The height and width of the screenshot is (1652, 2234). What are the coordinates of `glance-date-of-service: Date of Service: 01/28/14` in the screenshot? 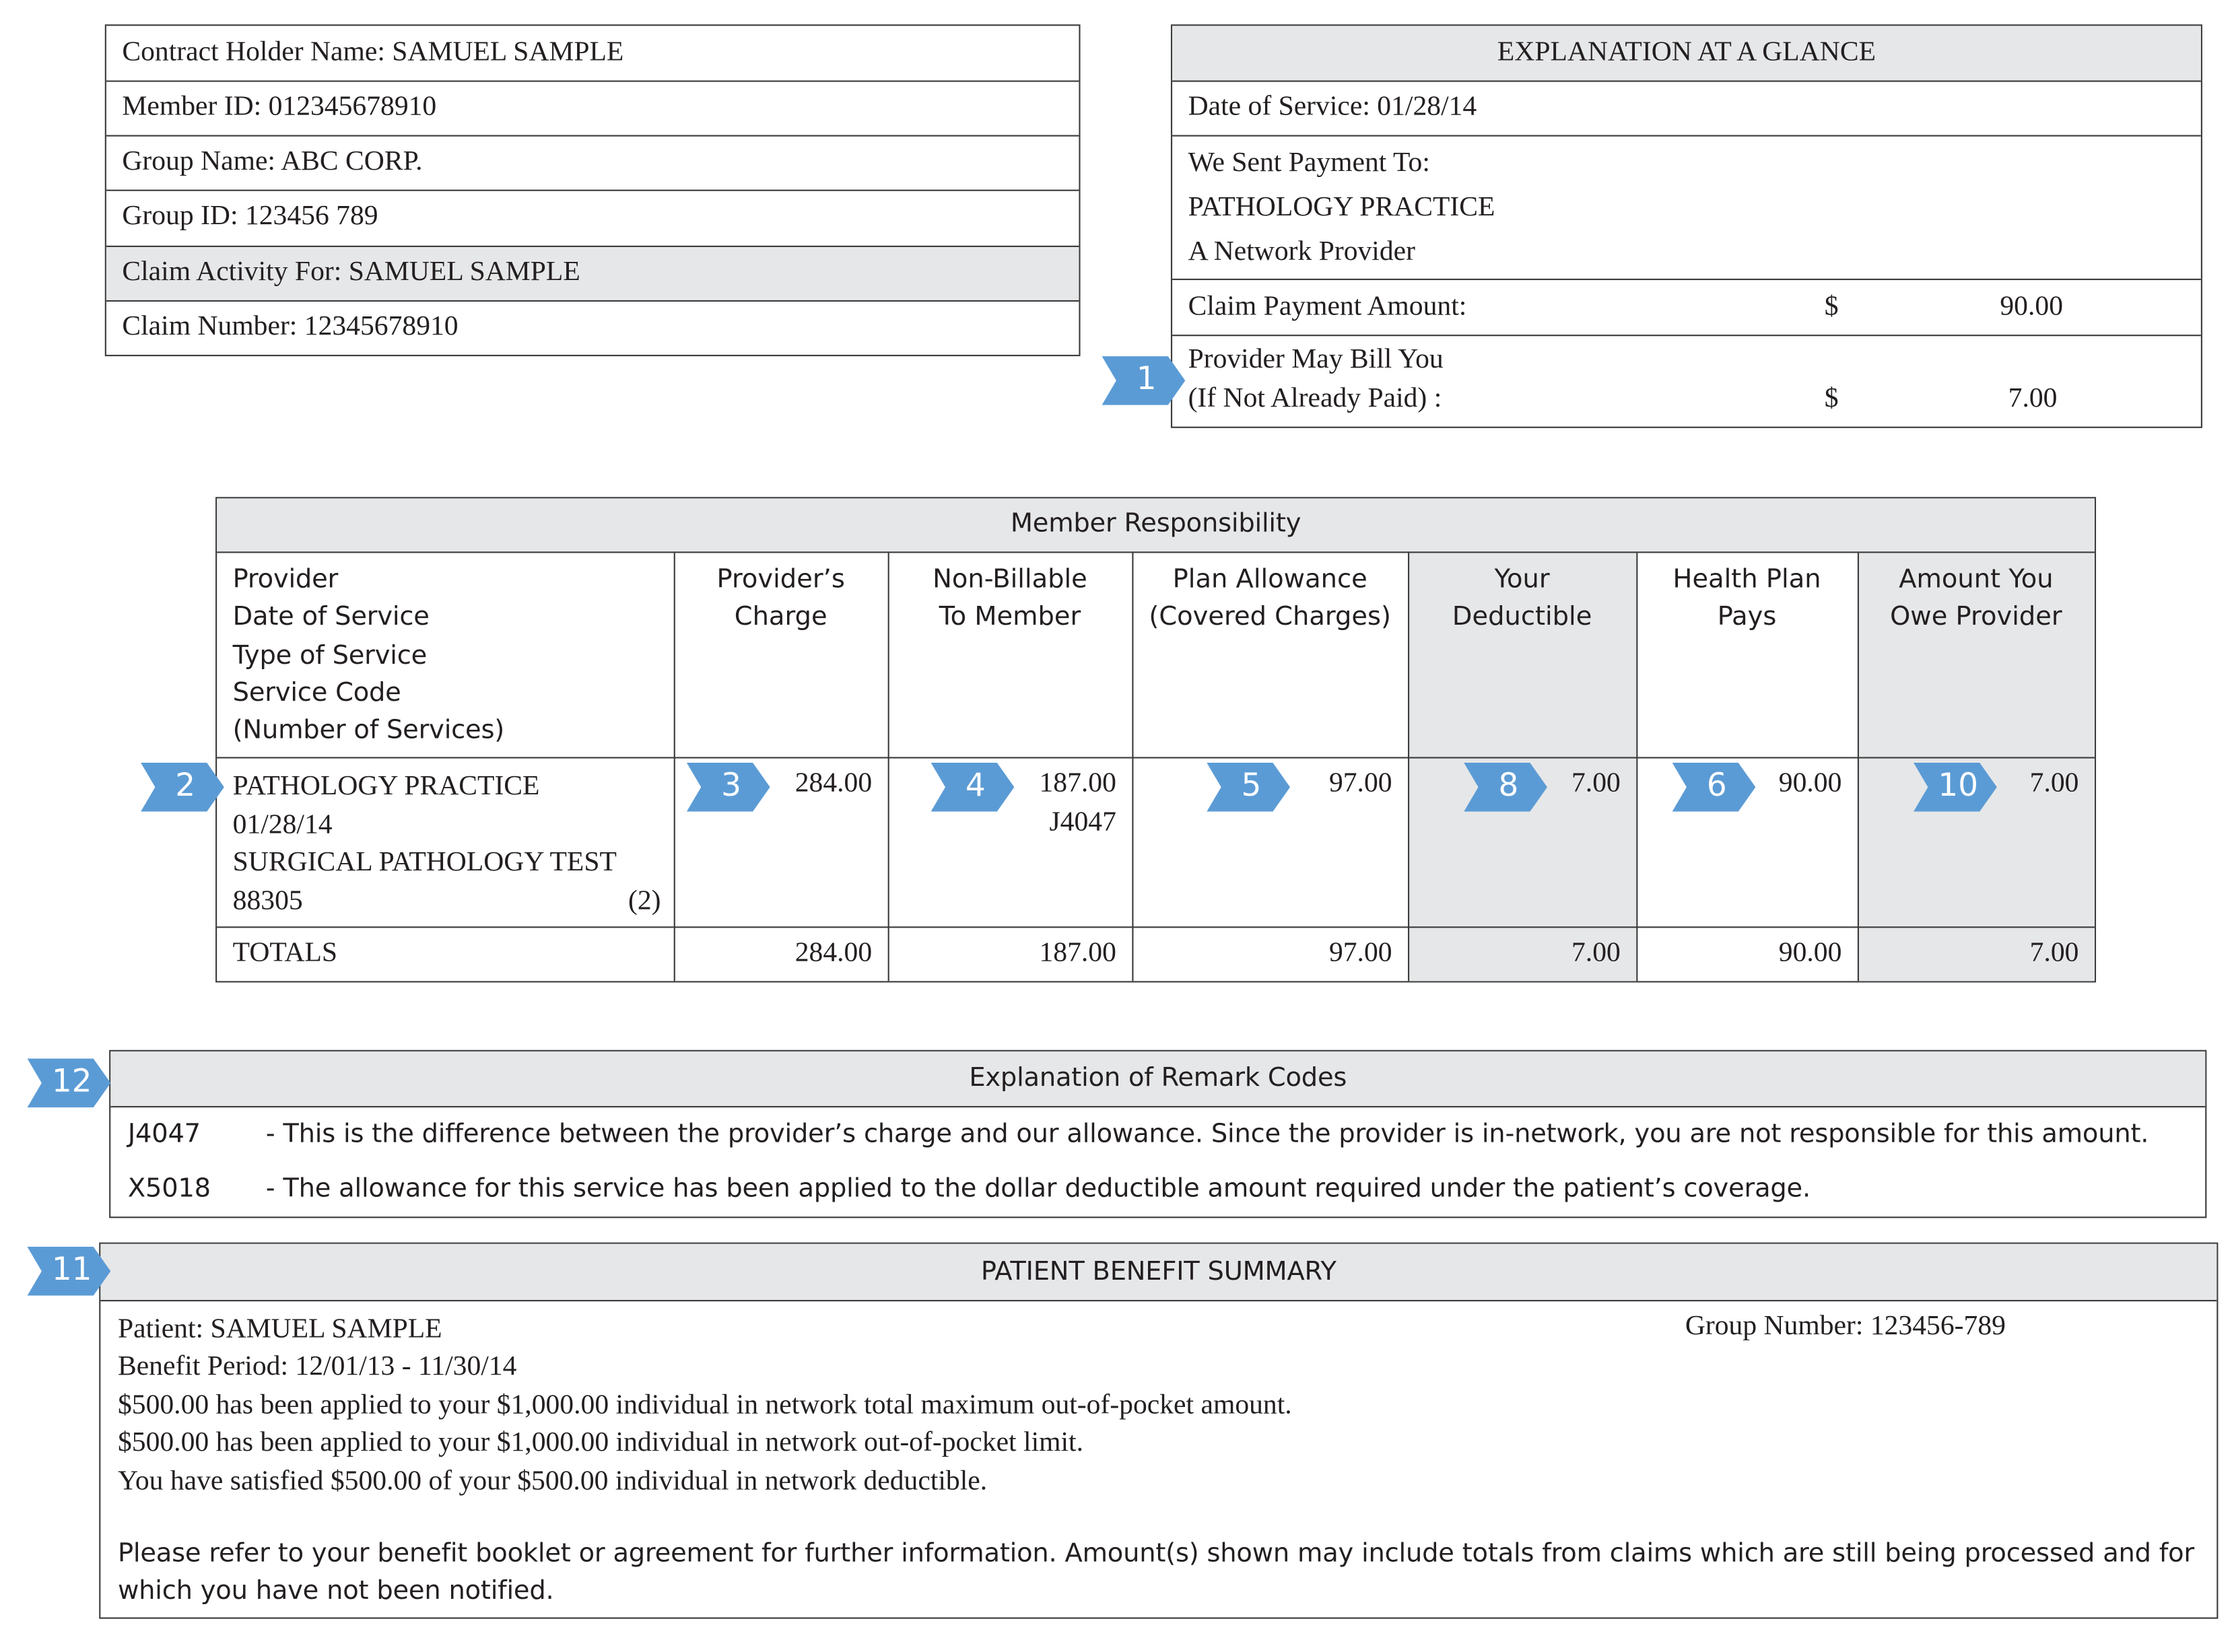 It's located at (1332, 108).